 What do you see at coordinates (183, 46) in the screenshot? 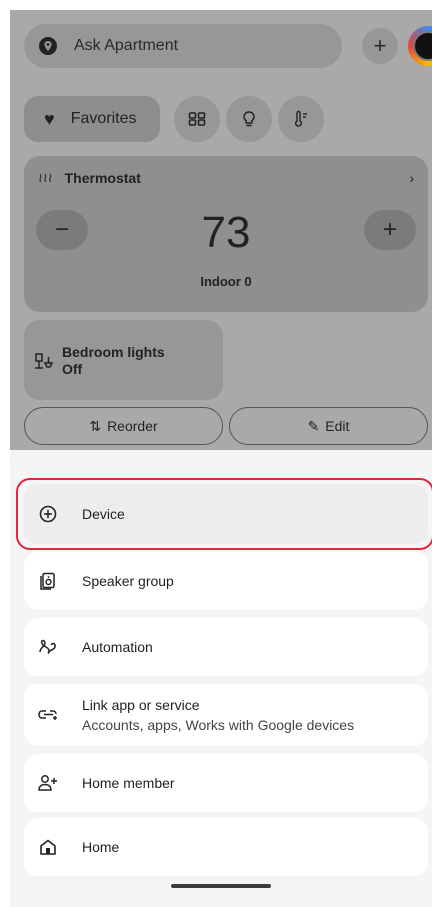
I see `ask-apartment-button: Ask Apartment` at bounding box center [183, 46].